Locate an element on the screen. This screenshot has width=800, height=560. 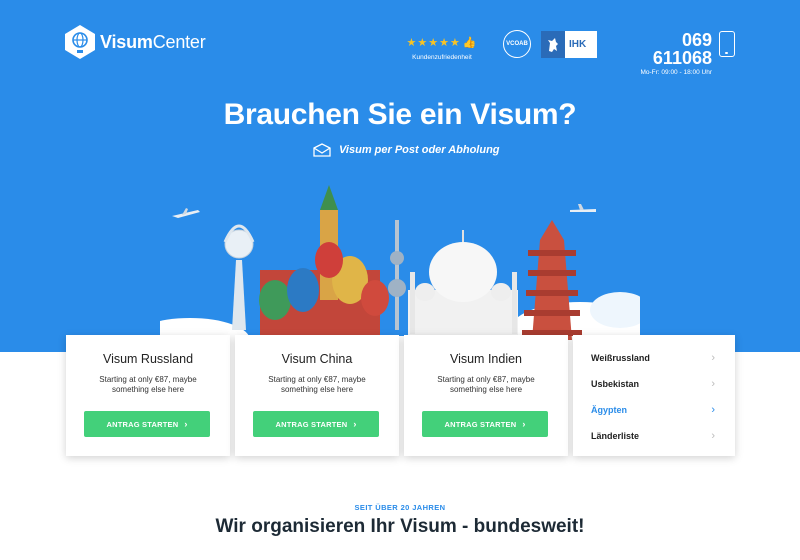
phone-contact: 069 611068 Mo-Fr: 09:00 - 18:00 Uhr is located at coordinates (666, 53).